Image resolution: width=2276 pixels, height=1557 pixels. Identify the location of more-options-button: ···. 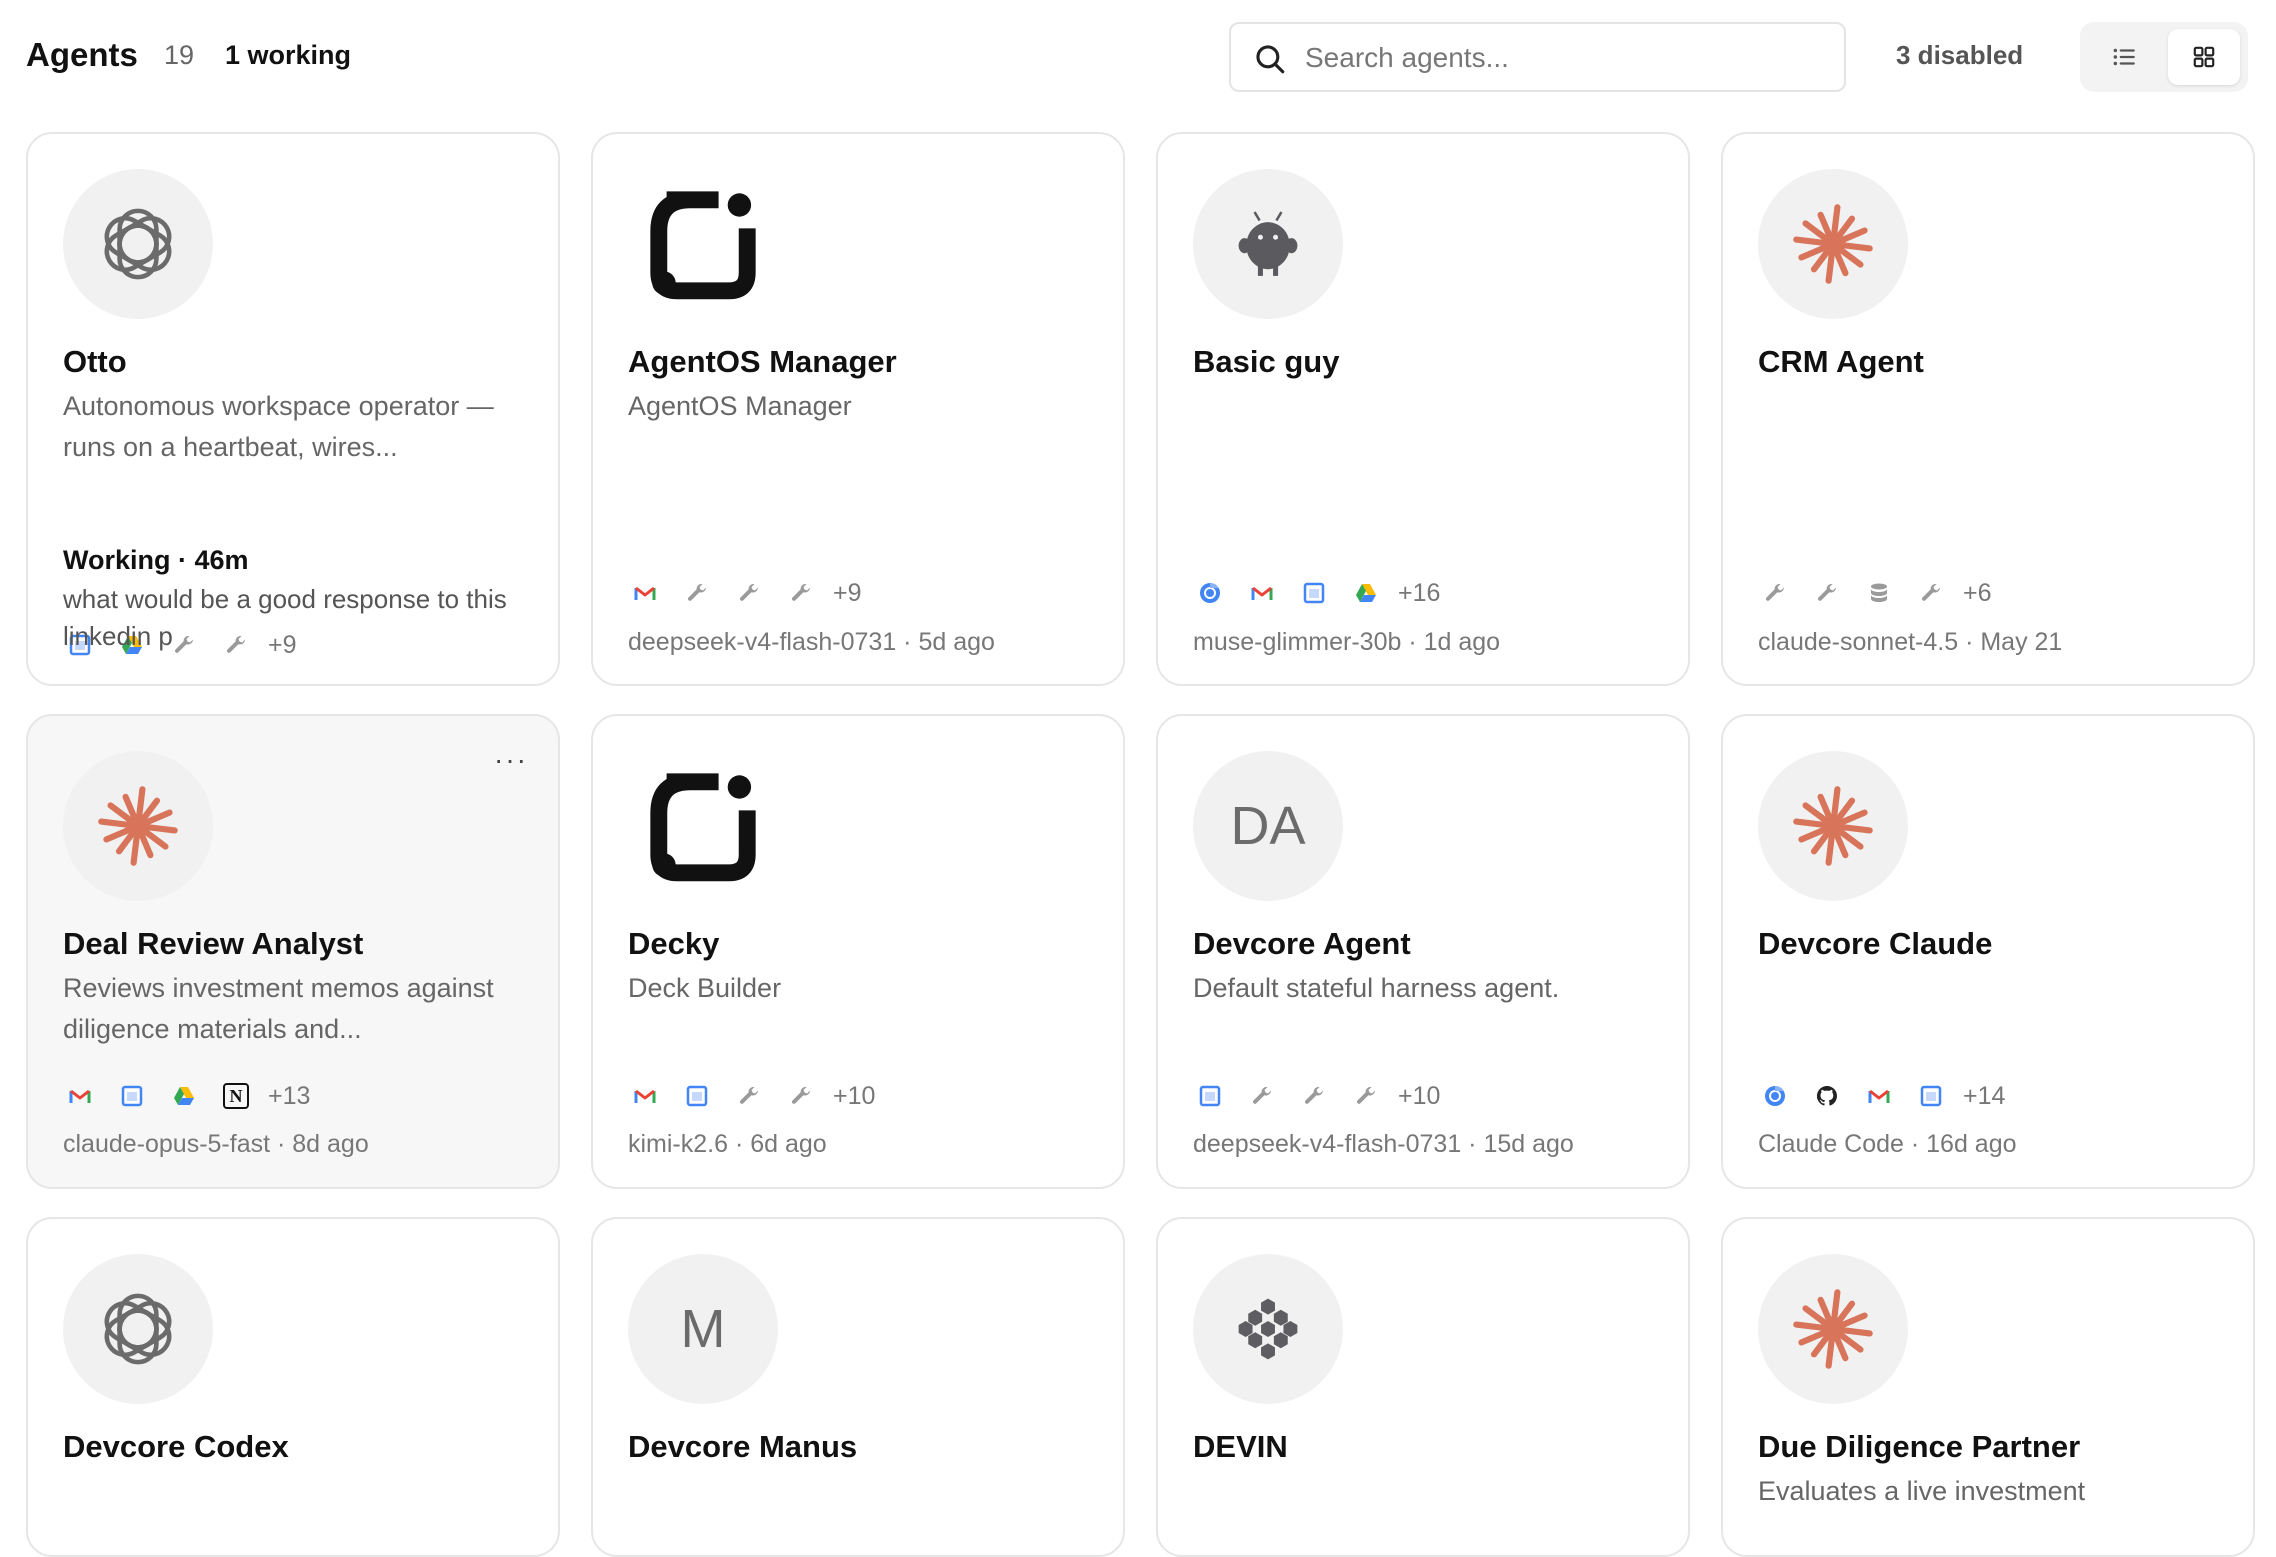
(511, 760).